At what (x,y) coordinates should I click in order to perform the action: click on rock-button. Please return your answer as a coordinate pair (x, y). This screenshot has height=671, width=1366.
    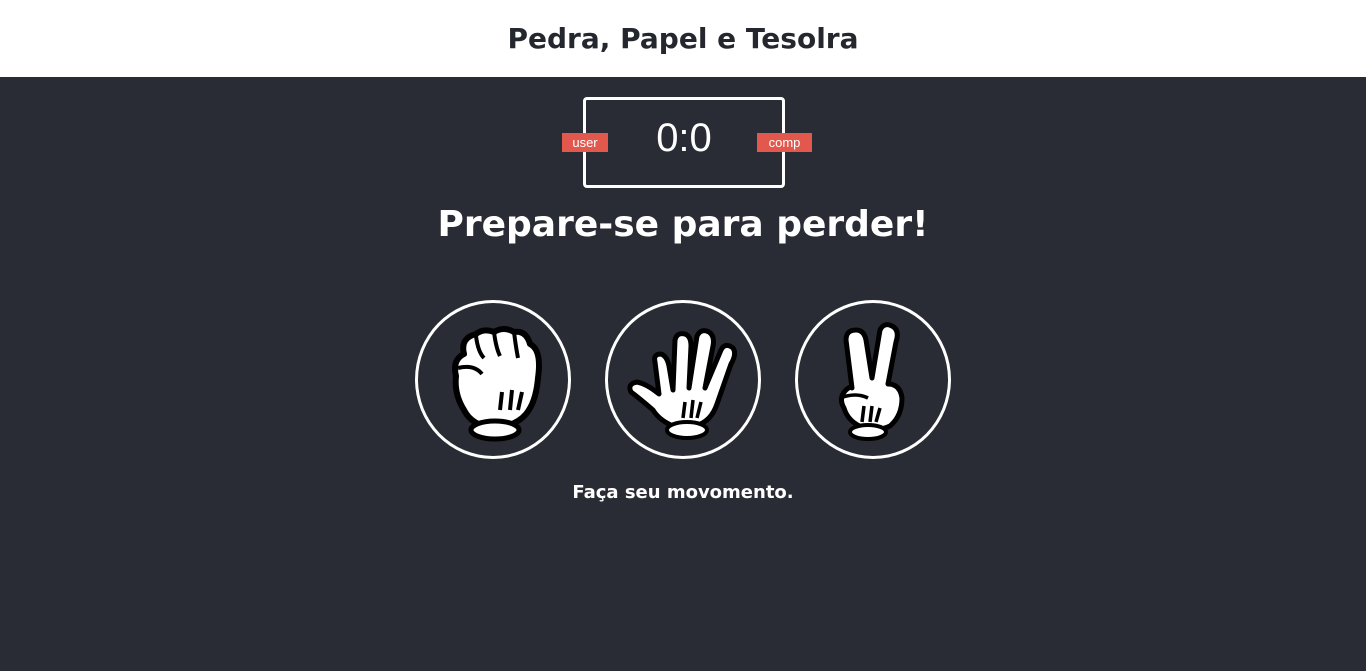
    Looking at the image, I should click on (493, 379).